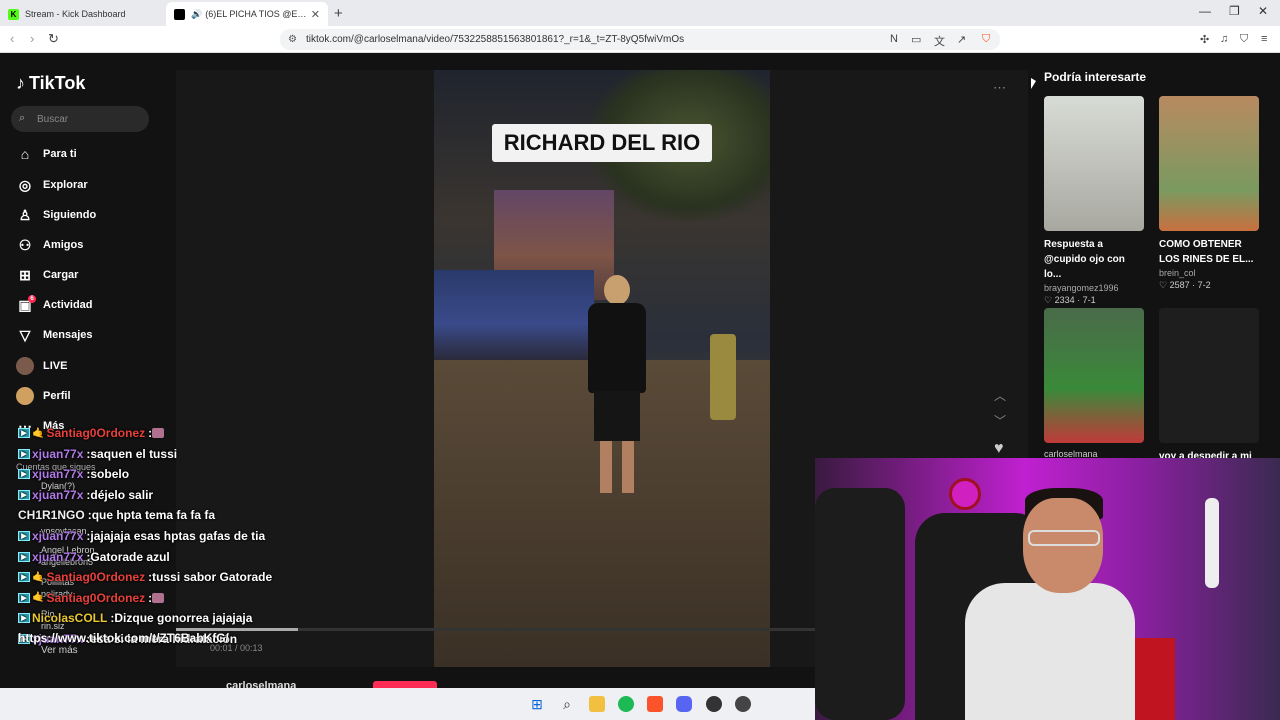  Describe the element at coordinates (626, 704) in the screenshot. I see `spotify-icon` at that location.